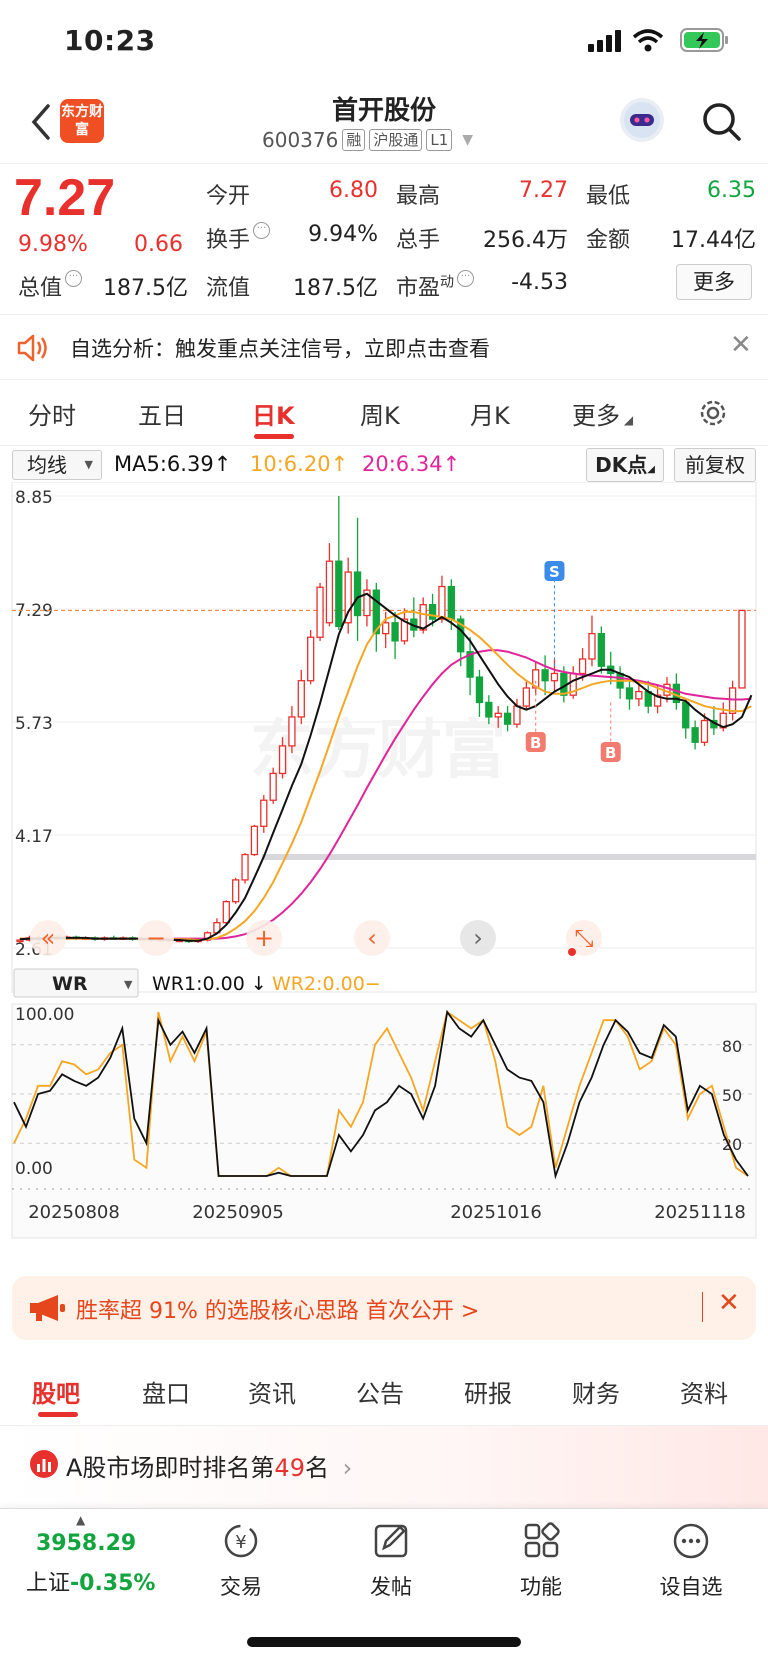 The height and width of the screenshot is (1663, 768). What do you see at coordinates (691, 1587) in the screenshot?
I see `nav-add-watchlist-label: 设自选` at bounding box center [691, 1587].